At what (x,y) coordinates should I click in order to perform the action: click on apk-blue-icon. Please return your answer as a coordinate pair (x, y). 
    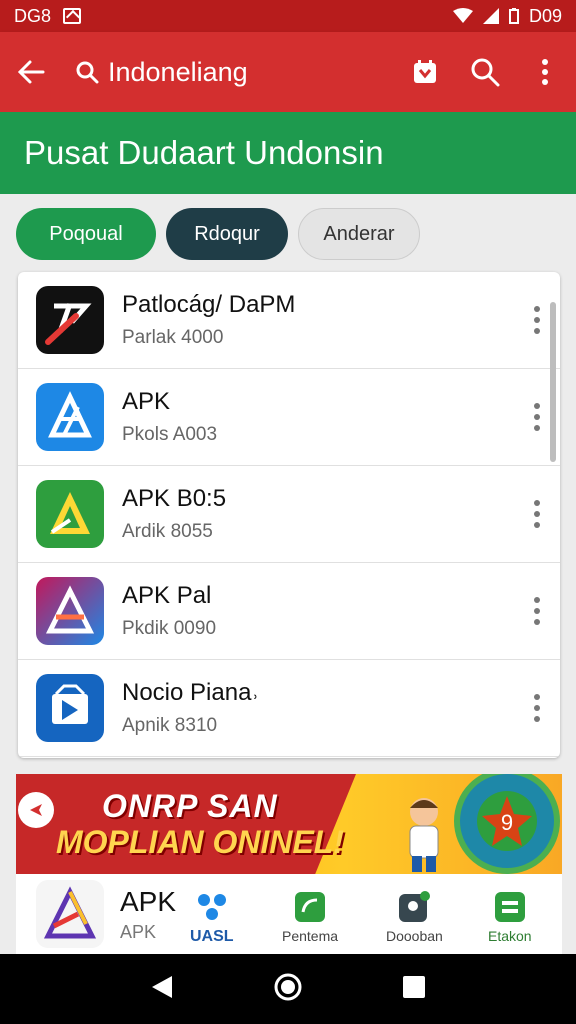
    Looking at the image, I should click on (70, 417).